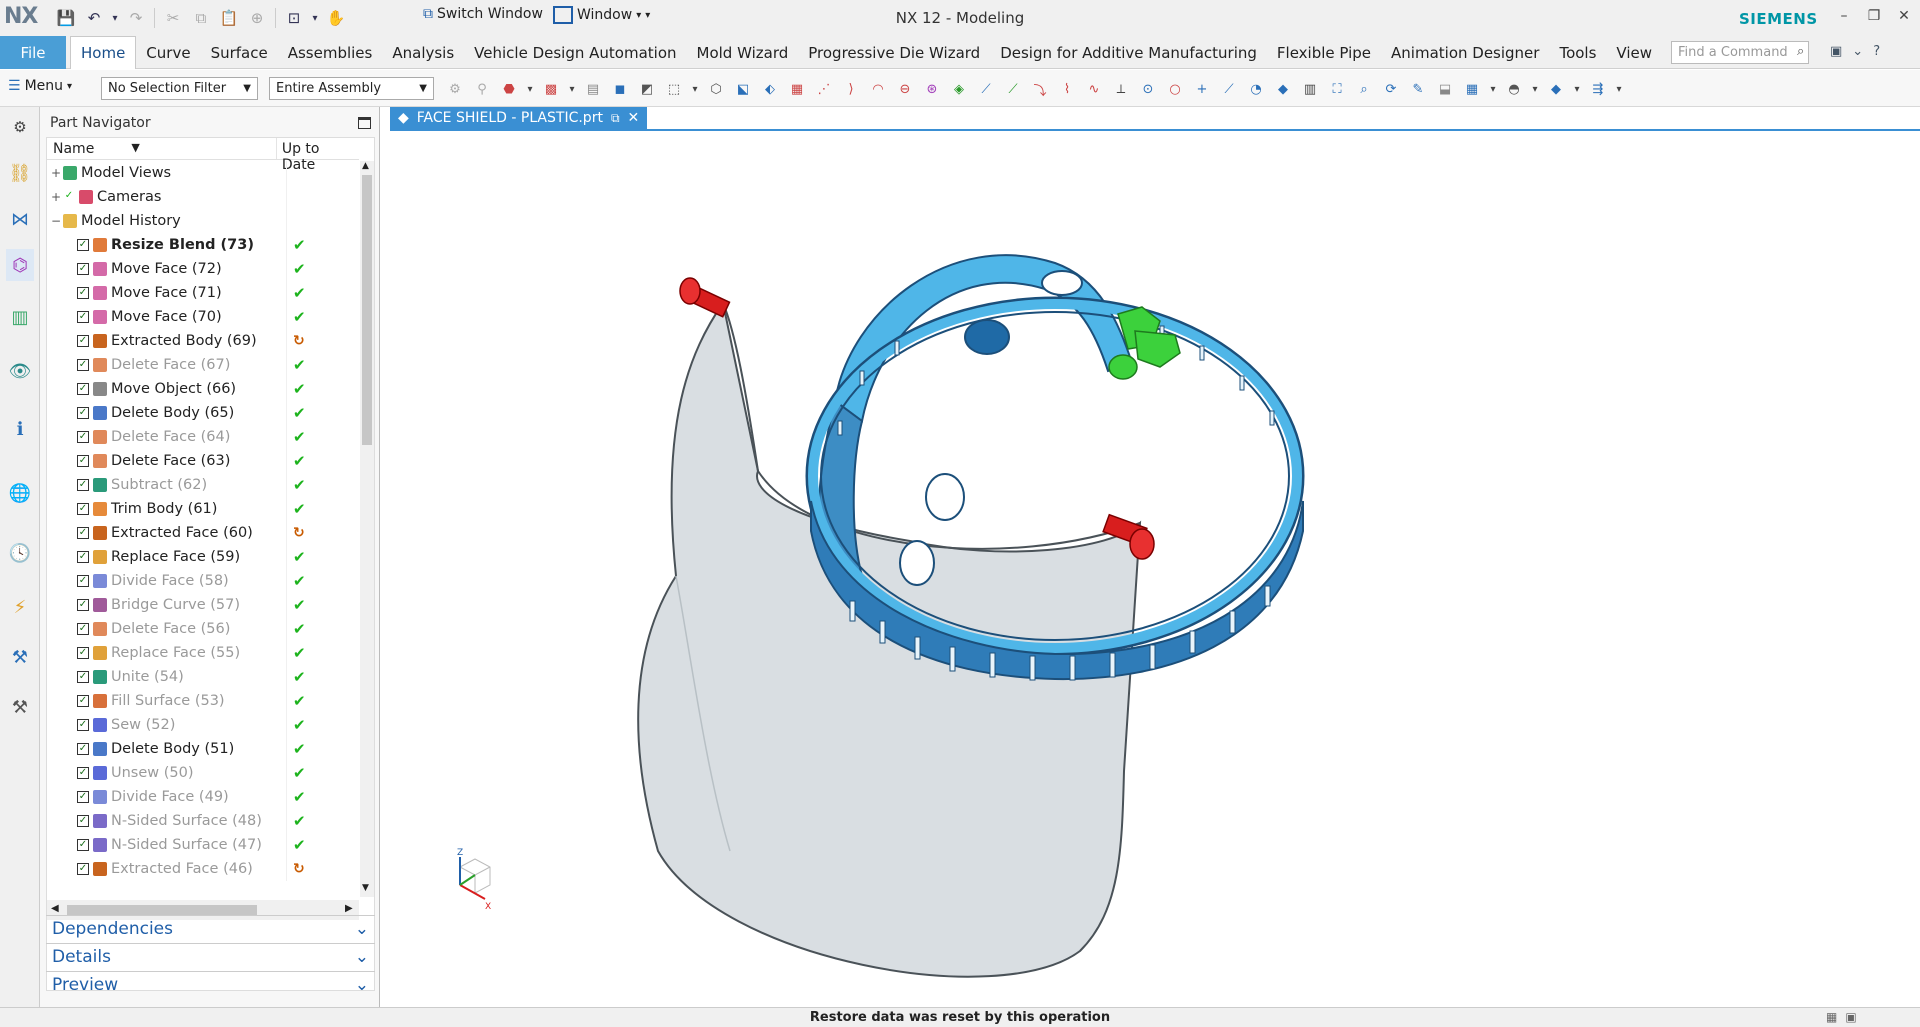  What do you see at coordinates (1229, 89) in the screenshot?
I see `point-on-curve-icon: ⟋` at bounding box center [1229, 89].